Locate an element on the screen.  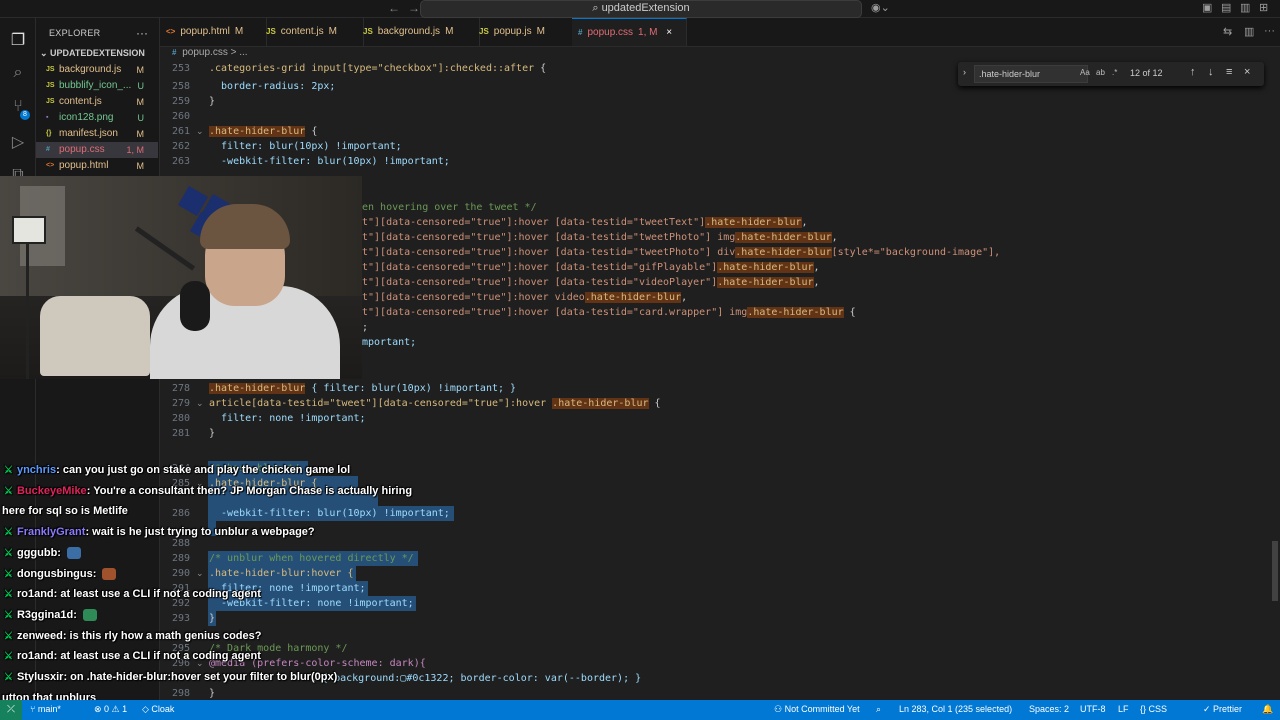
previous-match-icon: ↑ is located at coordinates (1193, 72).